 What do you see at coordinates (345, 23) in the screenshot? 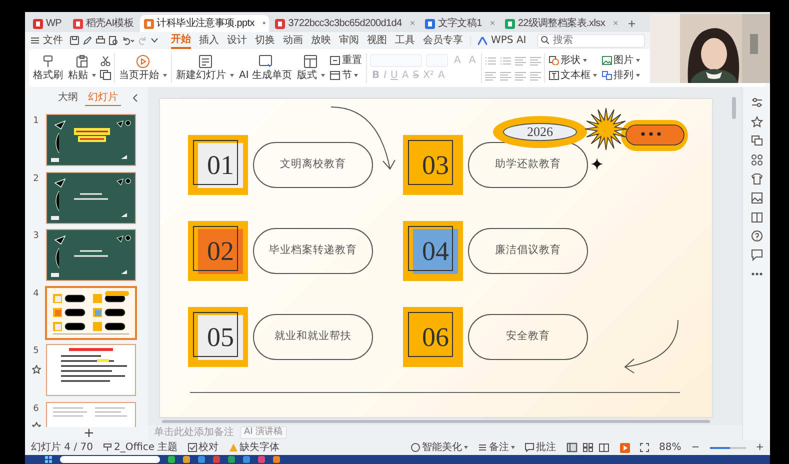
I see `document-tab: 3722bcc3c3bc65d200d1d4 ×` at bounding box center [345, 23].